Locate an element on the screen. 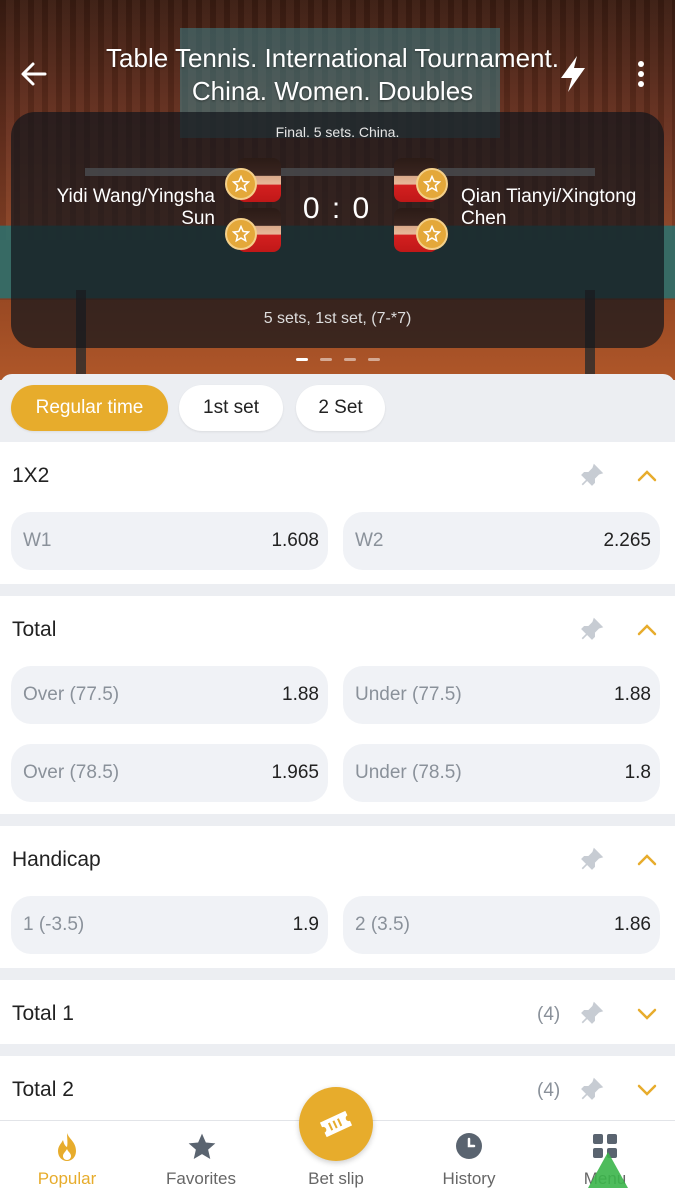  odd-button: Over (78.5) 1.965 is located at coordinates (169, 773).